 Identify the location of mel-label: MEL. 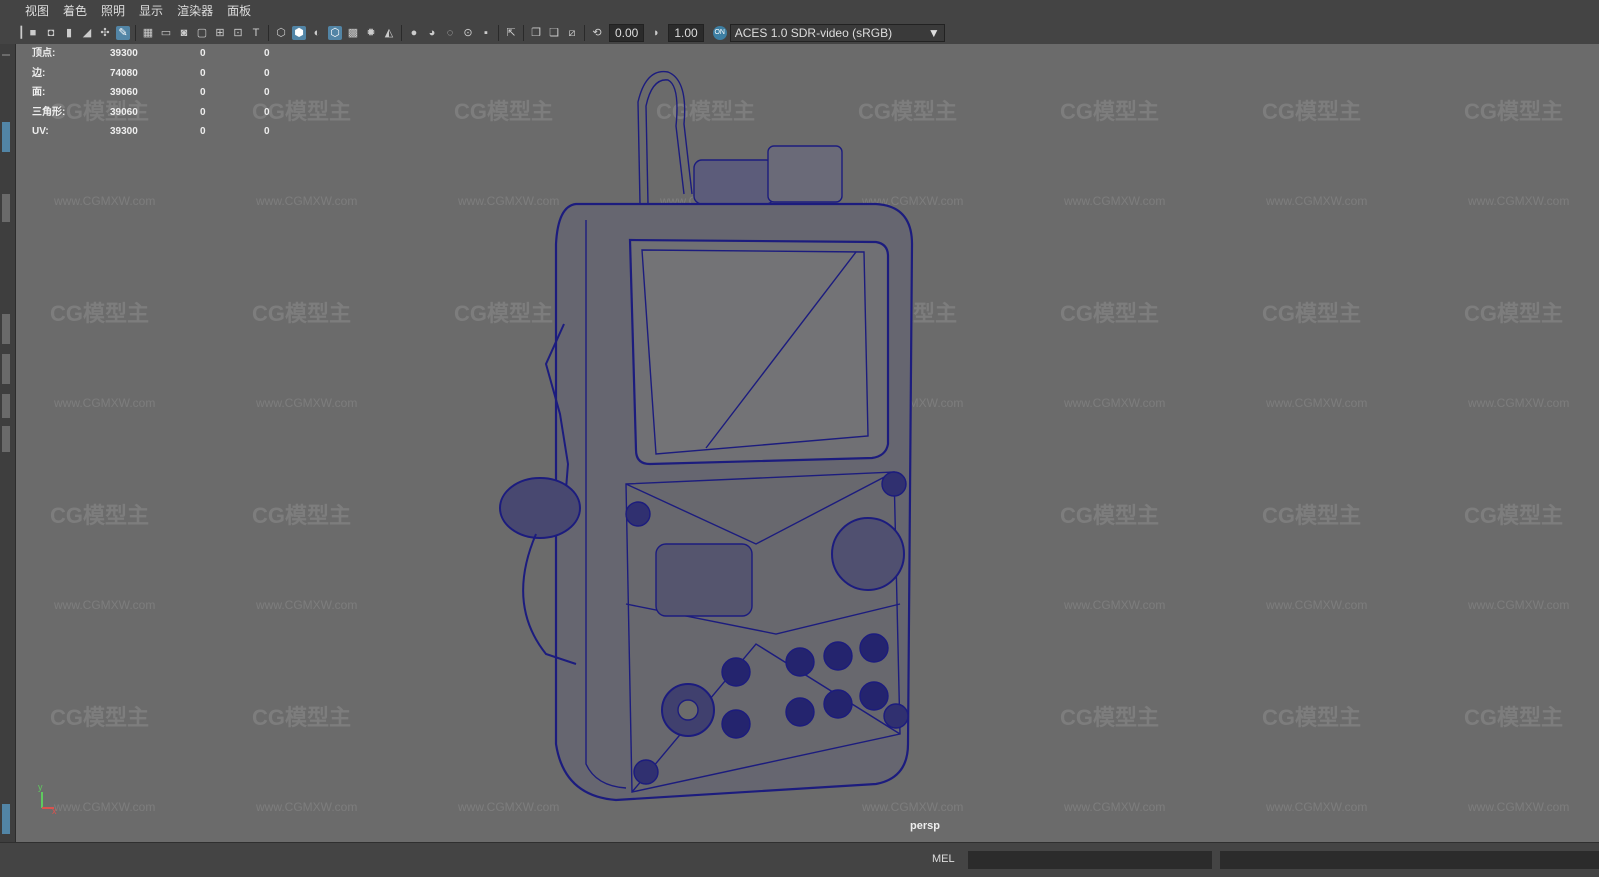
(943, 859).